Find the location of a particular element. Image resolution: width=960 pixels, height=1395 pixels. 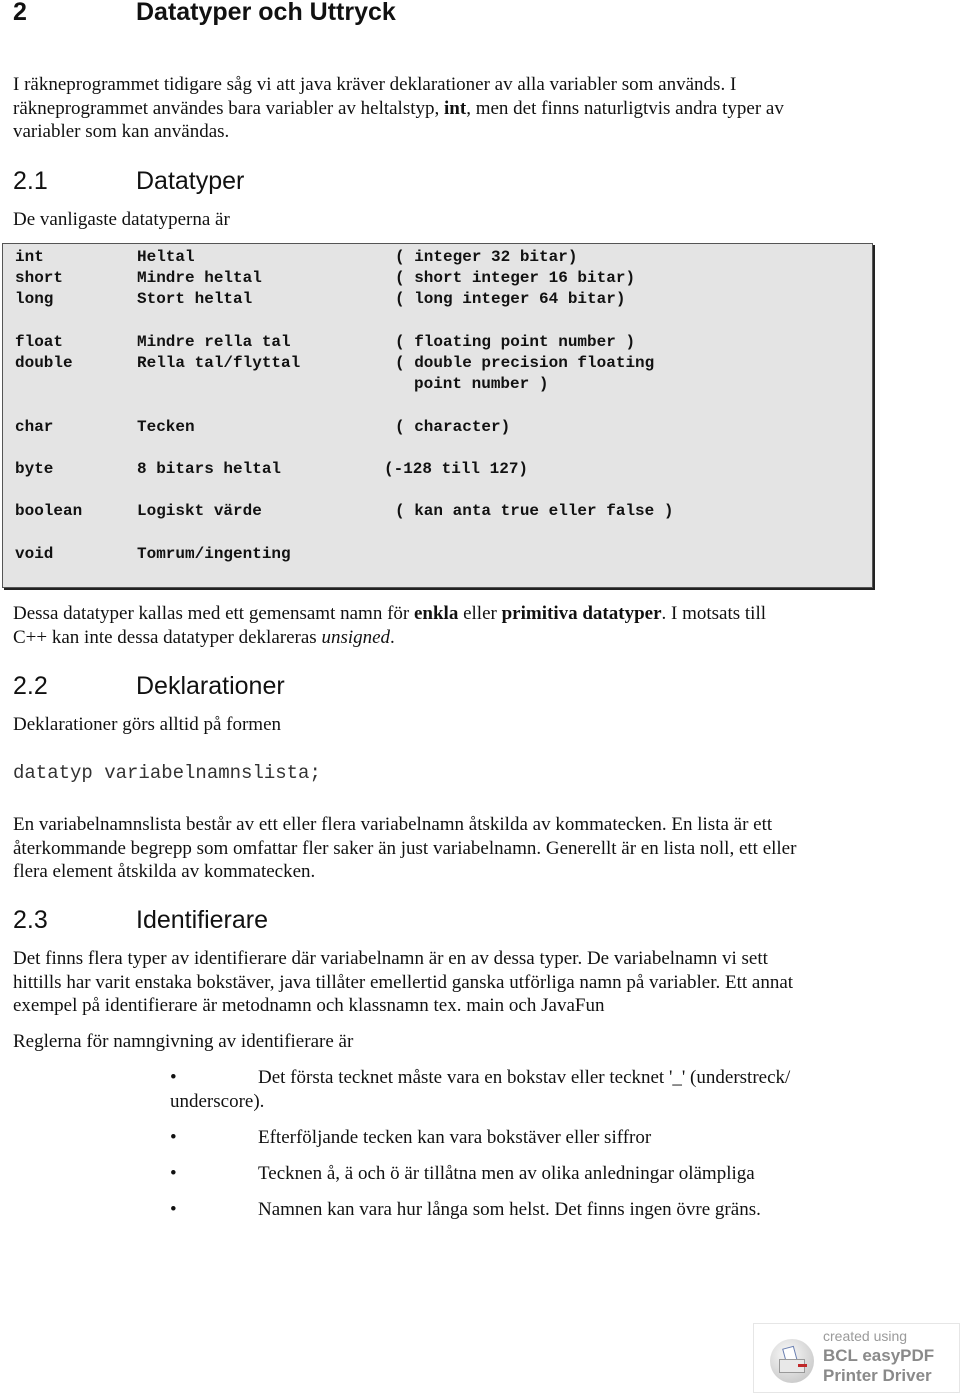

chapter-title: Datatyper och Uttryck is located at coordinates (266, 13).